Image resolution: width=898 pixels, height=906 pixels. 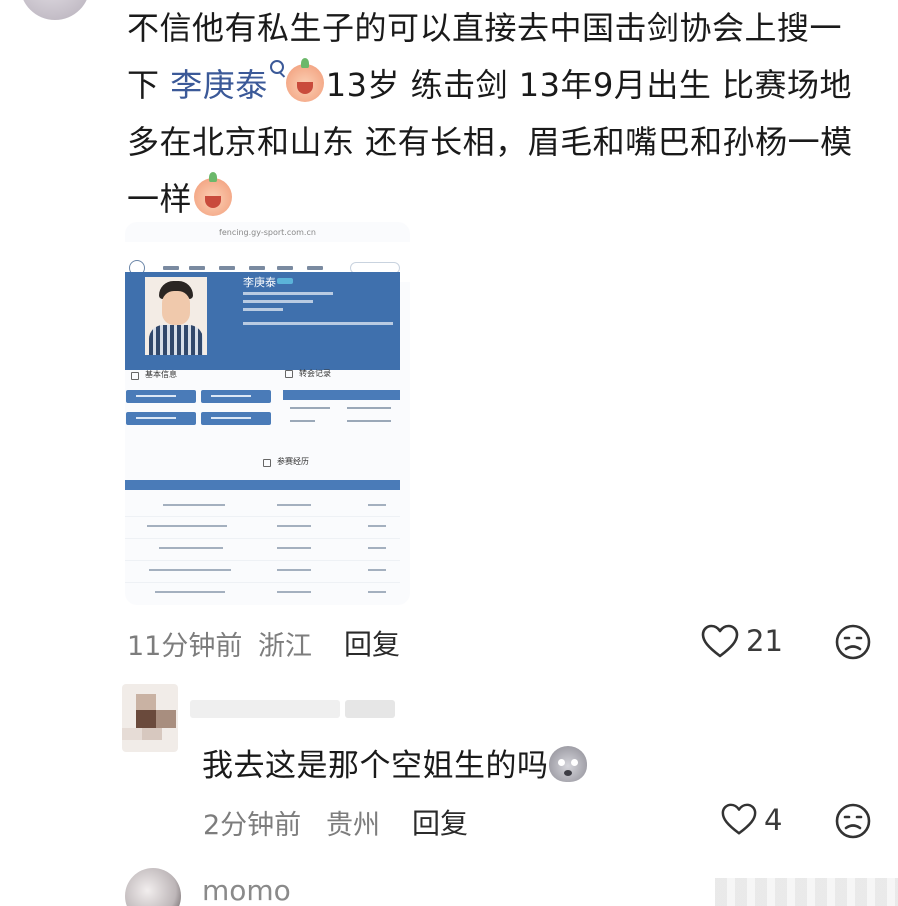 I want to click on section-transfer-record: 转会记录, so click(x=315, y=373).